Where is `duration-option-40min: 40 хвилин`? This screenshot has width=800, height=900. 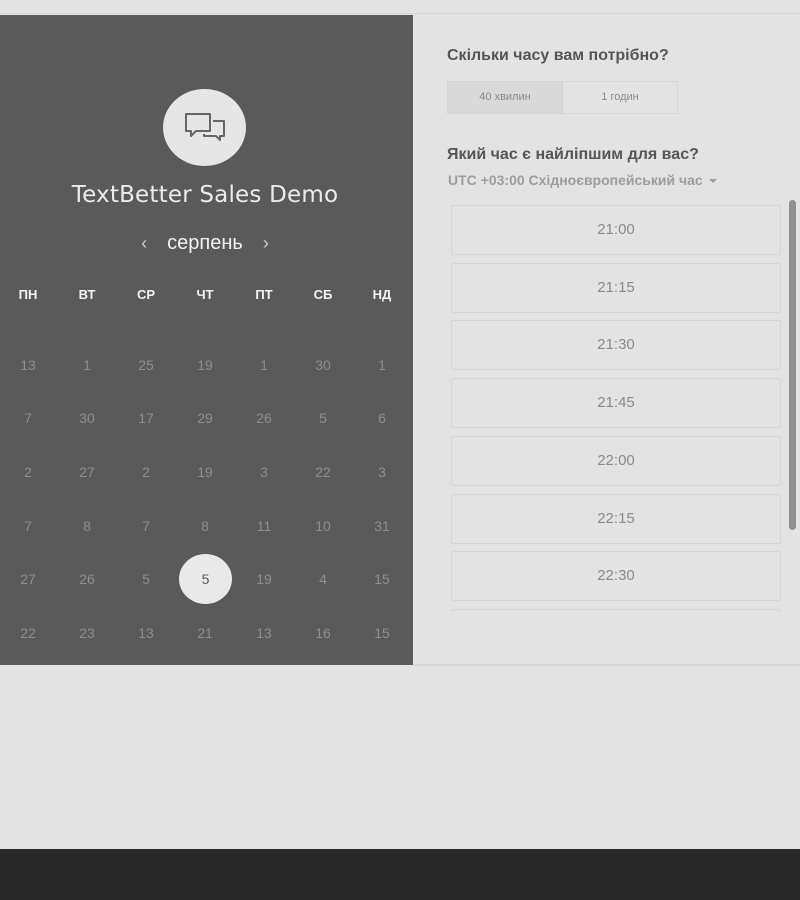
duration-option-40min: 40 хвилин is located at coordinates (505, 97).